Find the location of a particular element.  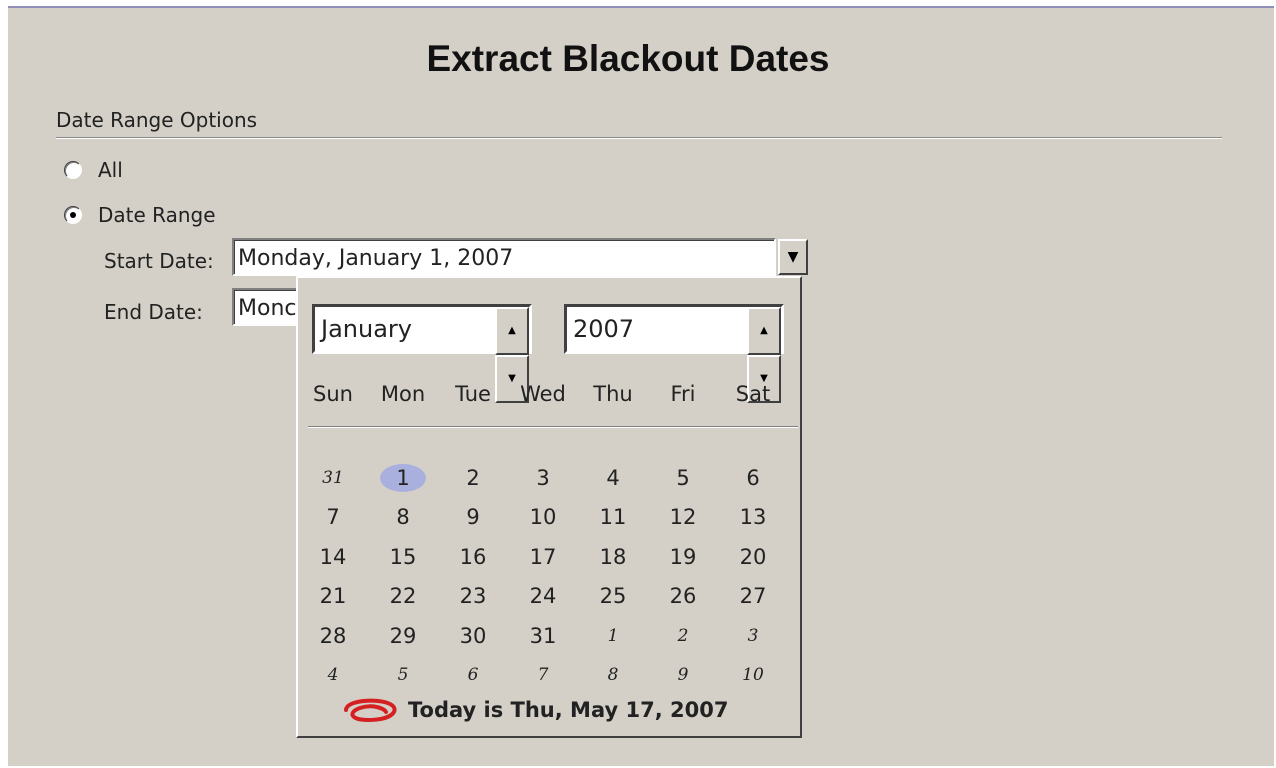

radio-date-range is located at coordinates (73, 215).